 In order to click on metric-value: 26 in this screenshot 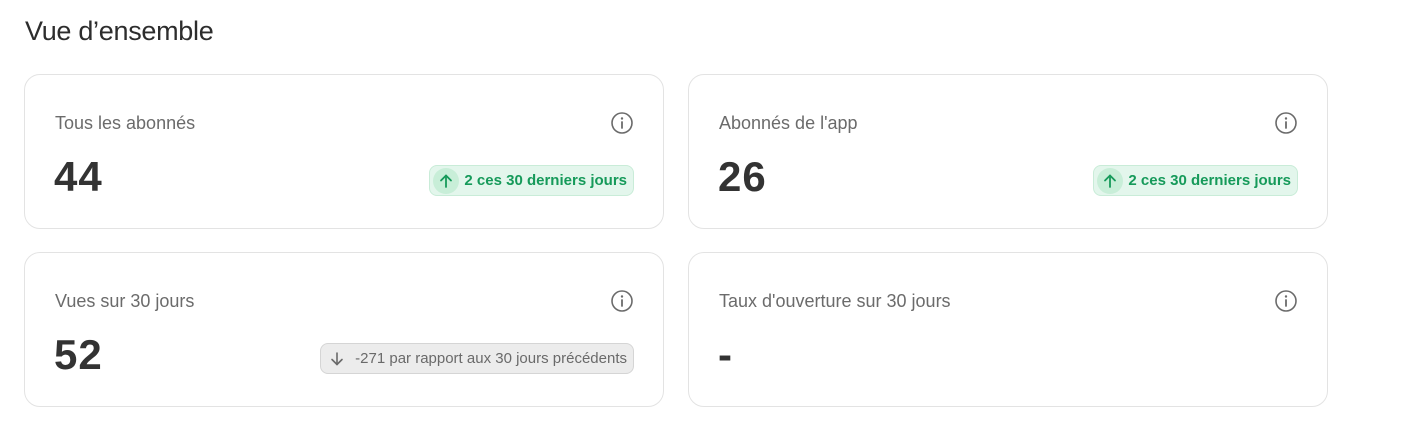, I will do `click(742, 176)`.